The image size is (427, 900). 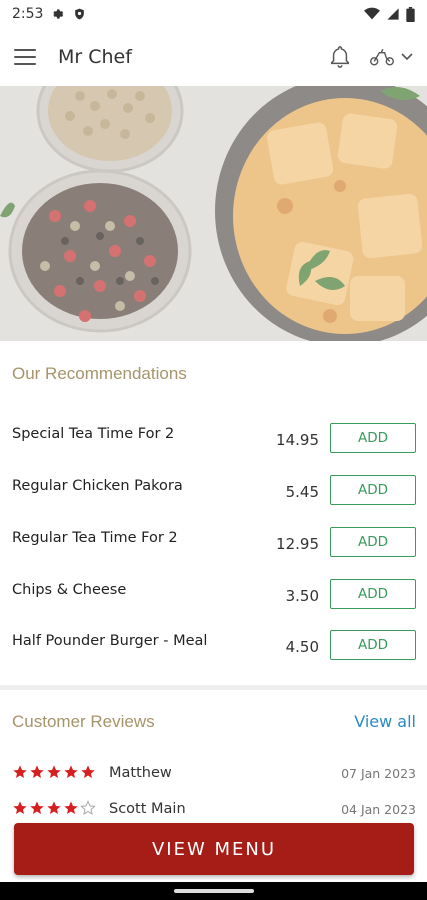 What do you see at coordinates (340, 57) in the screenshot?
I see `notification-bell-icon` at bounding box center [340, 57].